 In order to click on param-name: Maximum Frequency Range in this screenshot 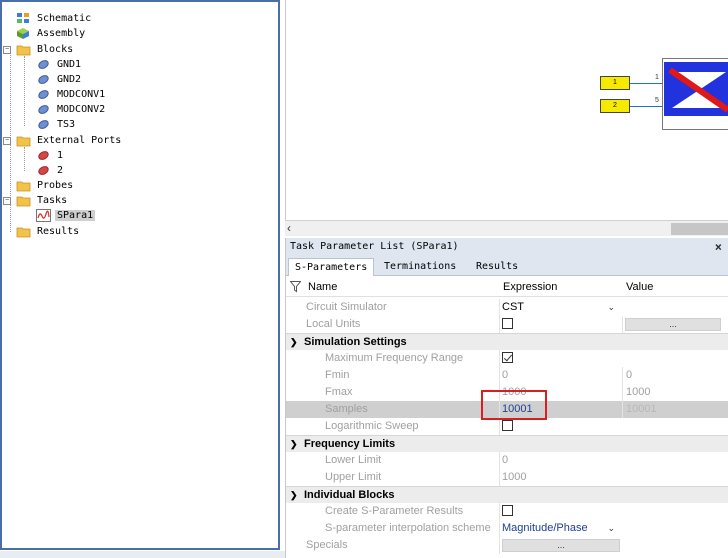, I will do `click(394, 358)`.